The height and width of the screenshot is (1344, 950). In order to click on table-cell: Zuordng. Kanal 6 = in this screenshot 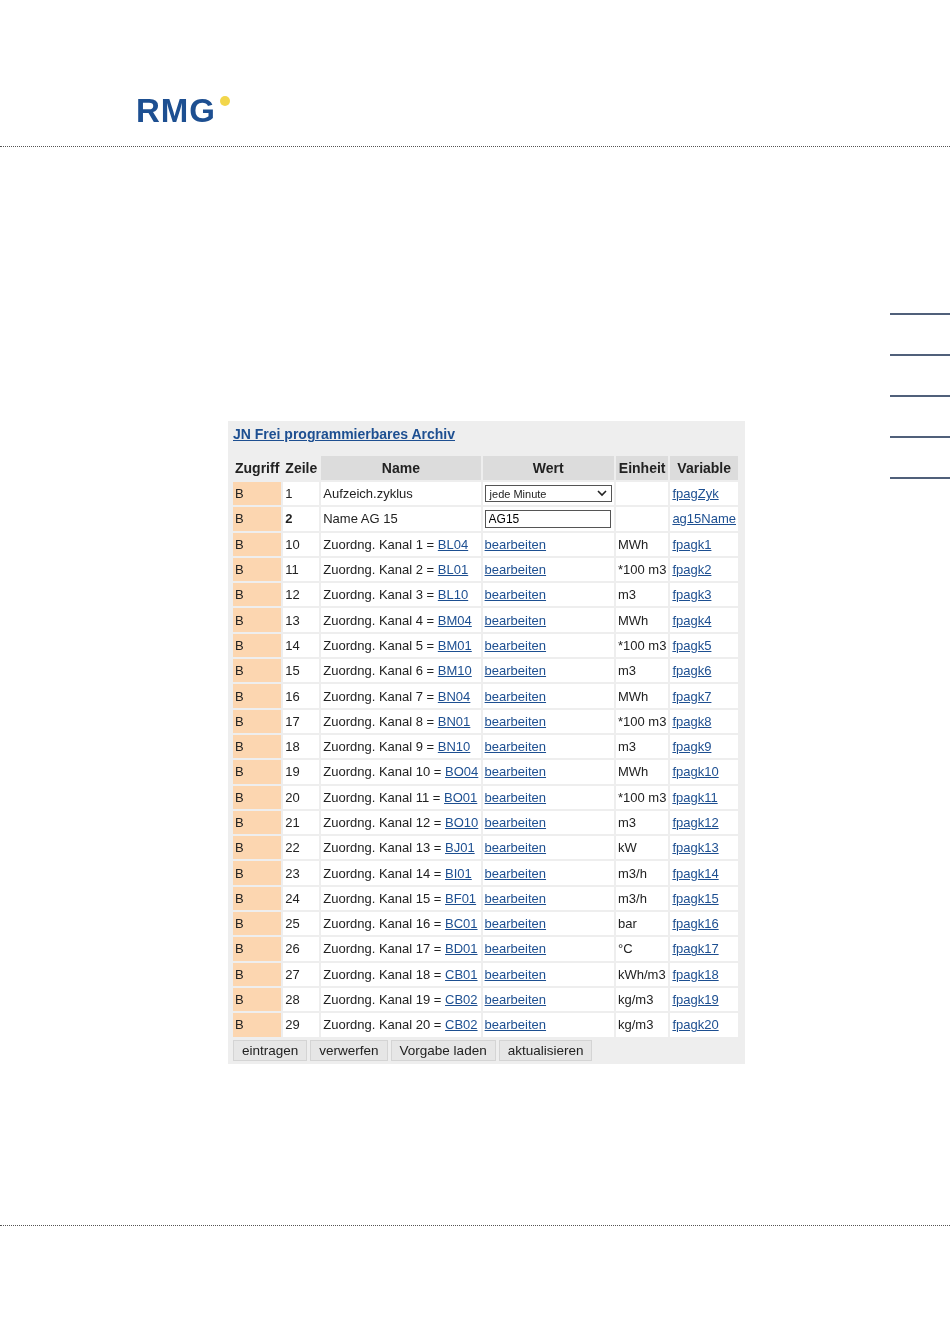, I will do `click(379, 671)`.